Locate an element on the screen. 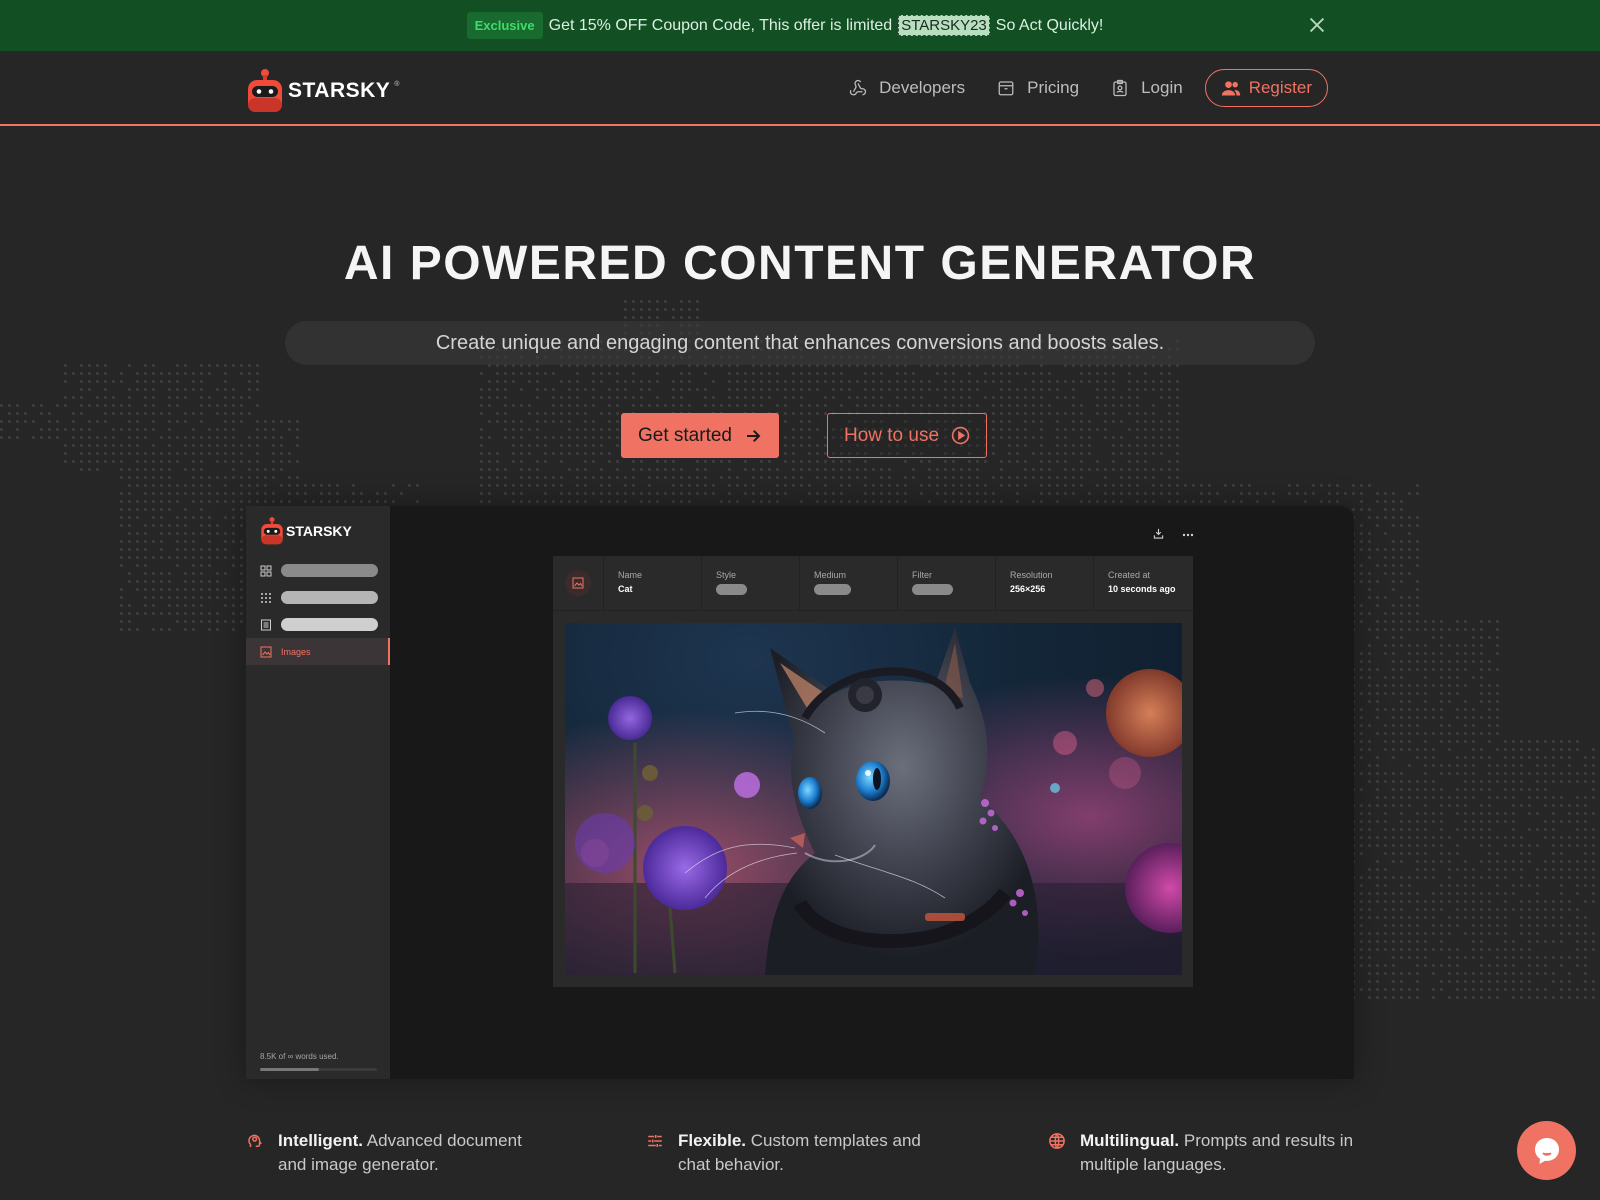 This screenshot has width=1600, height=1200. feature-title: Flexible. is located at coordinates (712, 1140).